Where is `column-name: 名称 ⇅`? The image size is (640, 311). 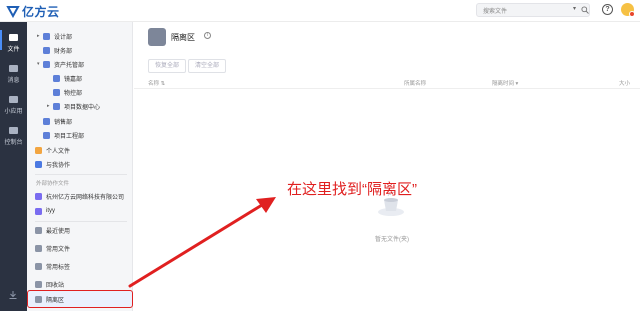
column-name: 名称 ⇅ is located at coordinates (156, 83).